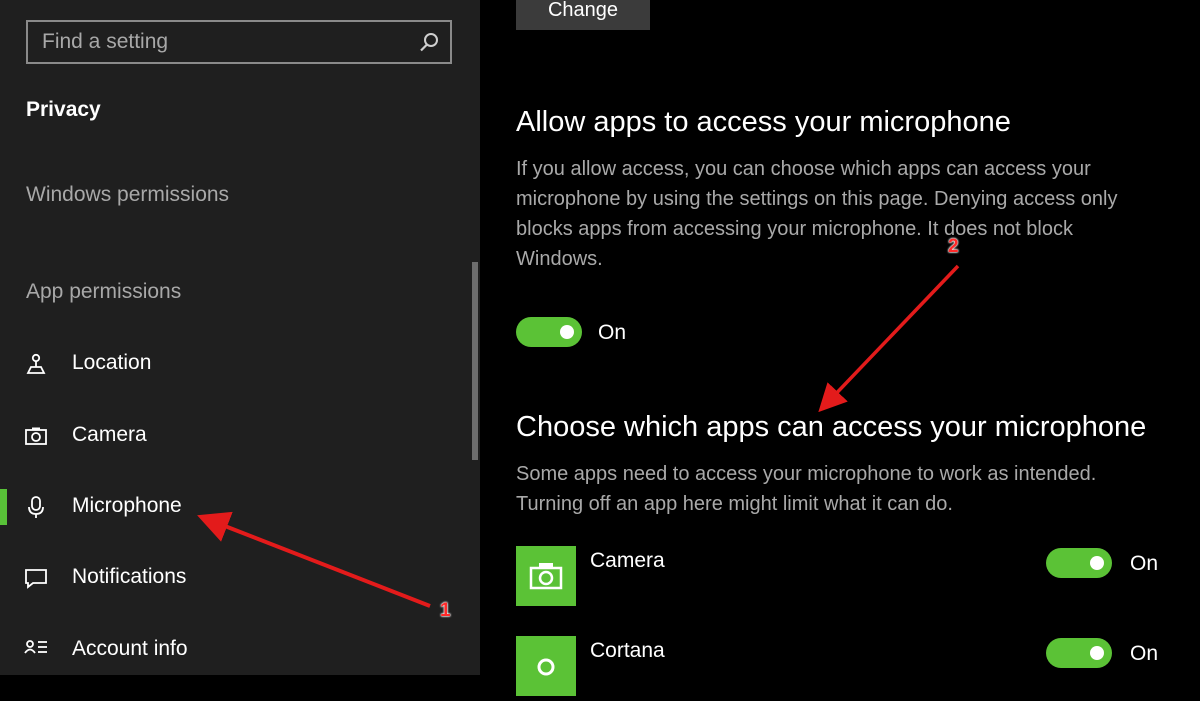 The height and width of the screenshot is (701, 1200). I want to click on app-row-cortana: Cortana On, so click(837, 667).